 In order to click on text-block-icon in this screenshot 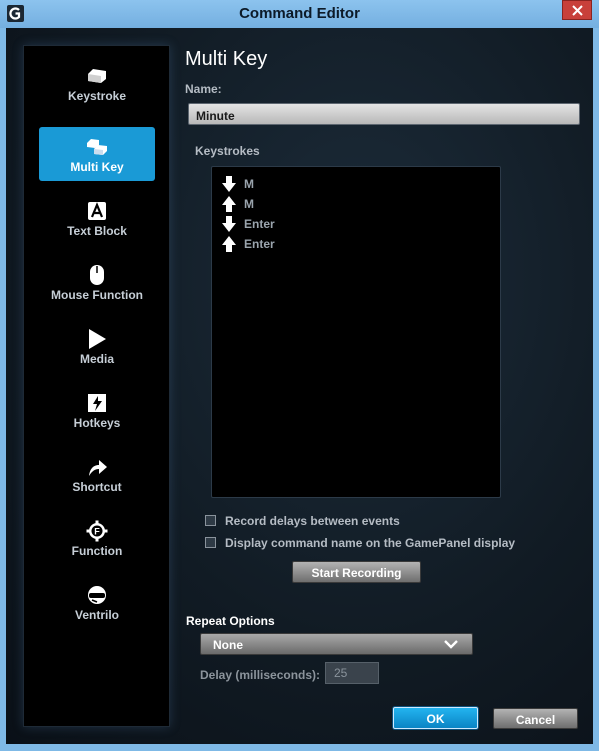, I will do `click(97, 211)`.